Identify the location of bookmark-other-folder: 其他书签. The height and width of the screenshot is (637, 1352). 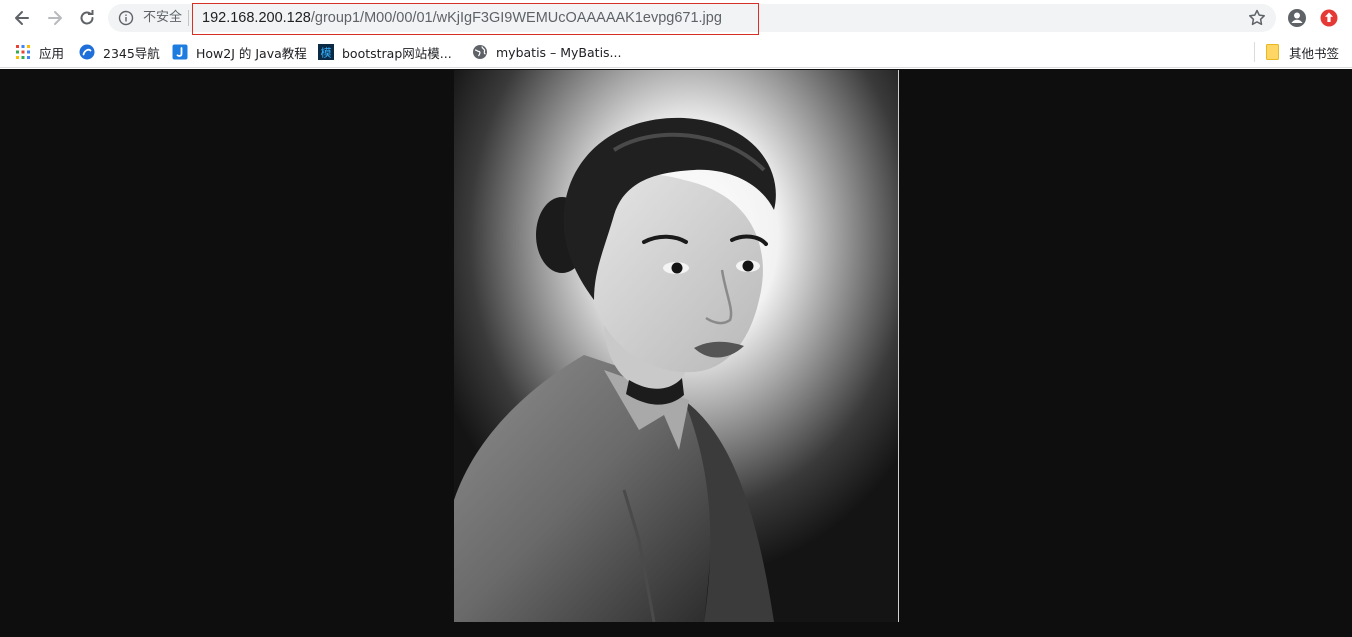
(1302, 52).